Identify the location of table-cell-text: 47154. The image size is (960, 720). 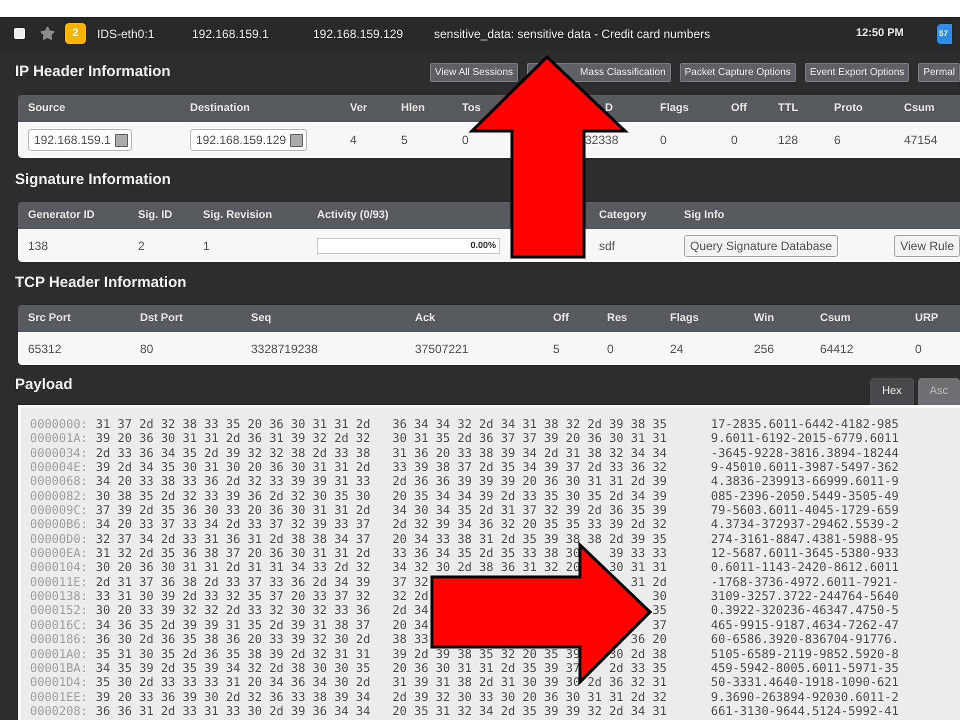
(921, 140).